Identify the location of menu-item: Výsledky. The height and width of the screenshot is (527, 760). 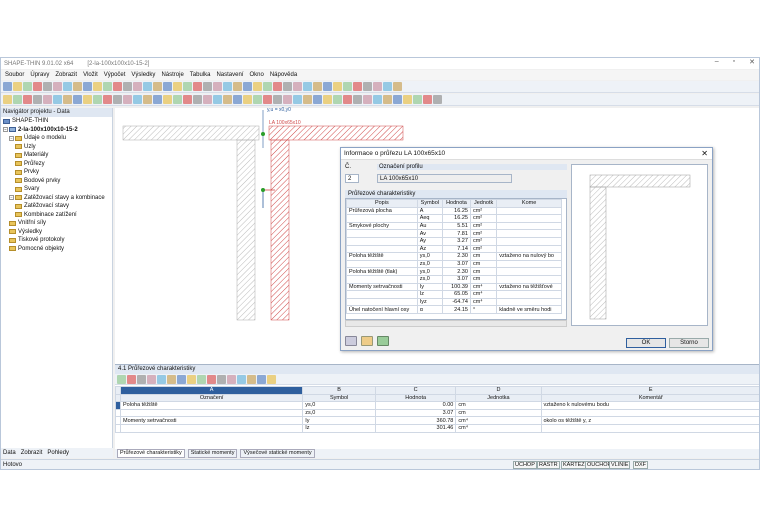
(143, 75).